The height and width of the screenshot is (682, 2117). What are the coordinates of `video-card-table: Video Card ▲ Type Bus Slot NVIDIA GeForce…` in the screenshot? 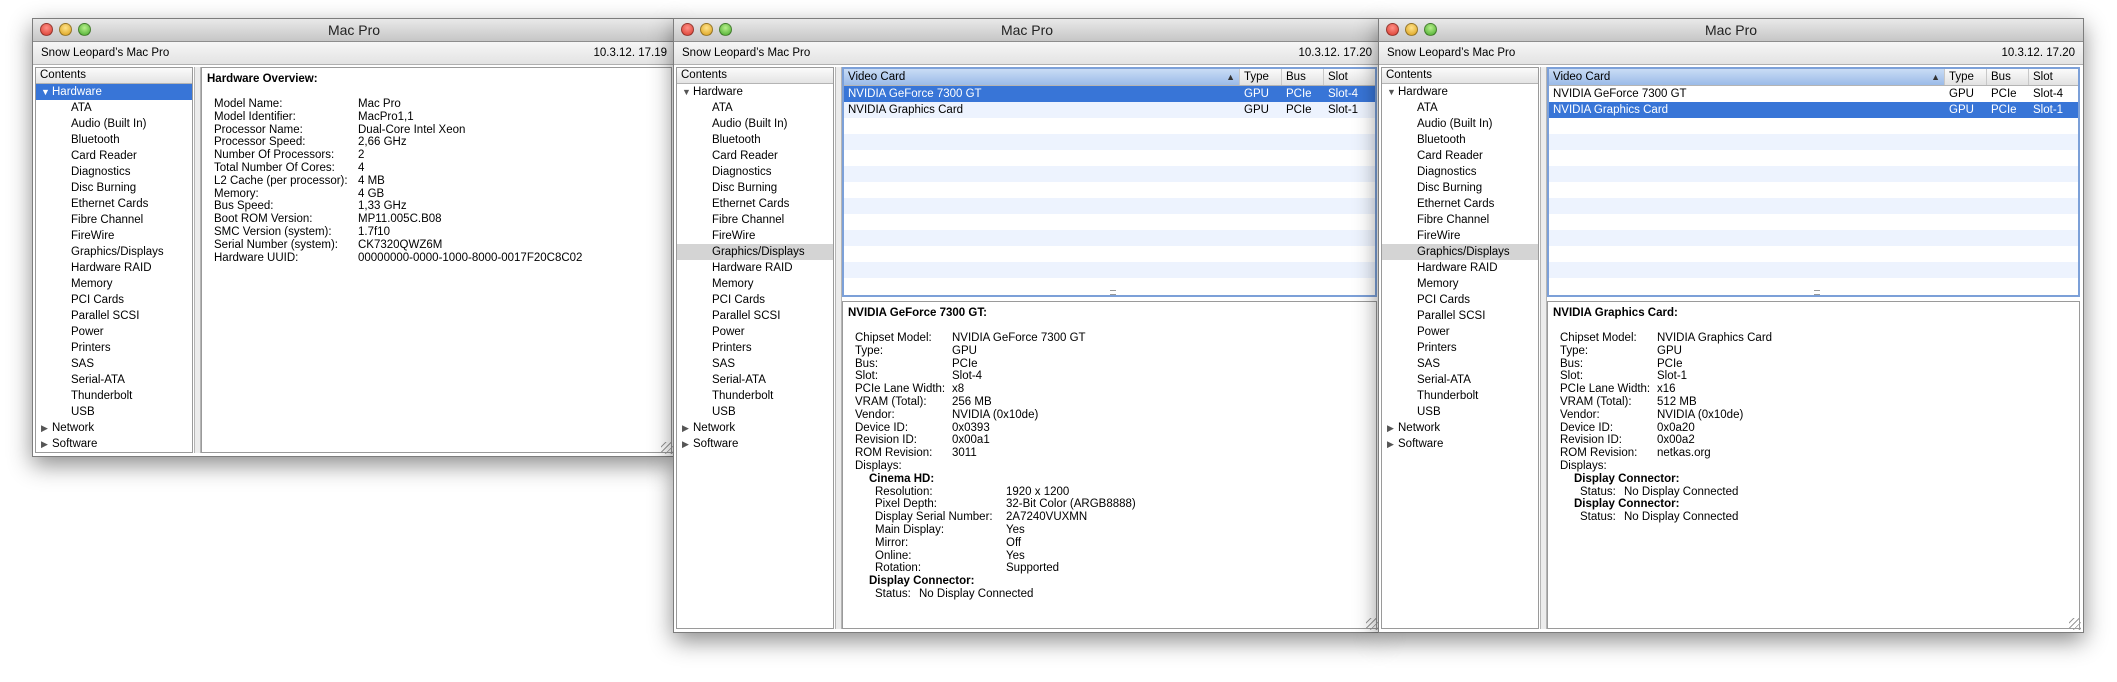 It's located at (1813, 182).